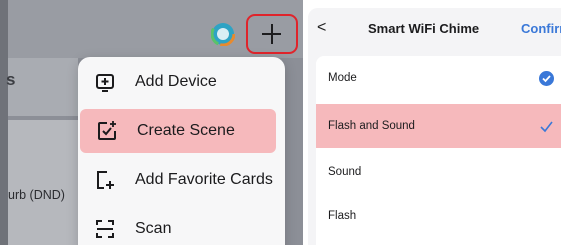 The height and width of the screenshot is (245, 561). I want to click on check-icon, so click(546, 127).